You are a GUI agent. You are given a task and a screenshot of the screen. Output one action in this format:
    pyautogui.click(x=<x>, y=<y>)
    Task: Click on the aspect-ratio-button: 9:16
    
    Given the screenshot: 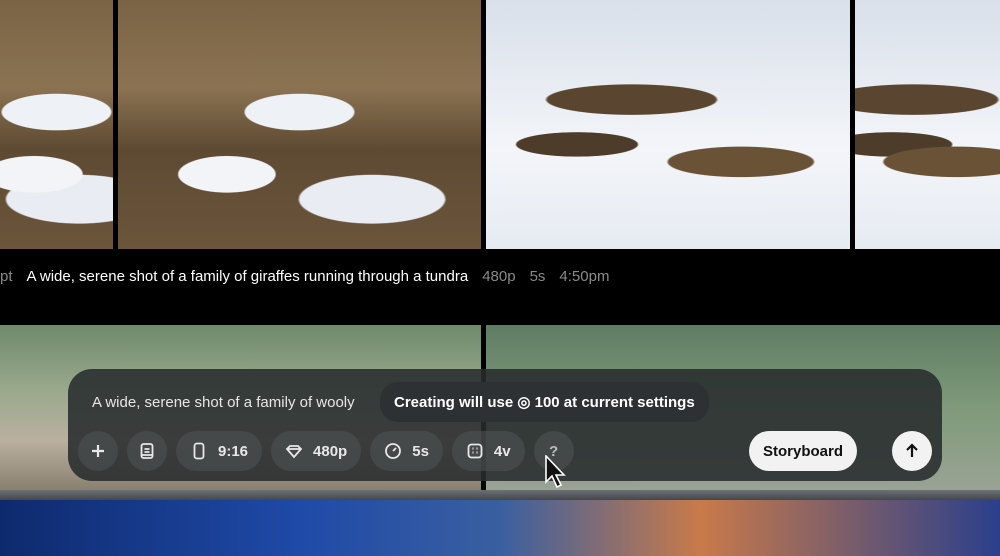 What is the action you would take?
    pyautogui.click(x=219, y=451)
    